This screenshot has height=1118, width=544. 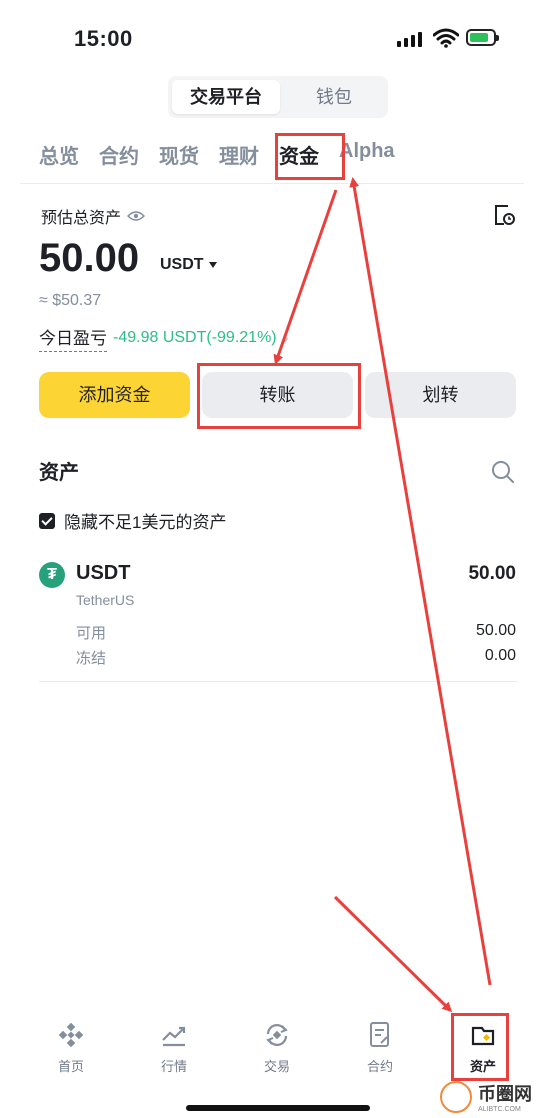 I want to click on watermark-logo-icon, so click(x=456, y=1096).